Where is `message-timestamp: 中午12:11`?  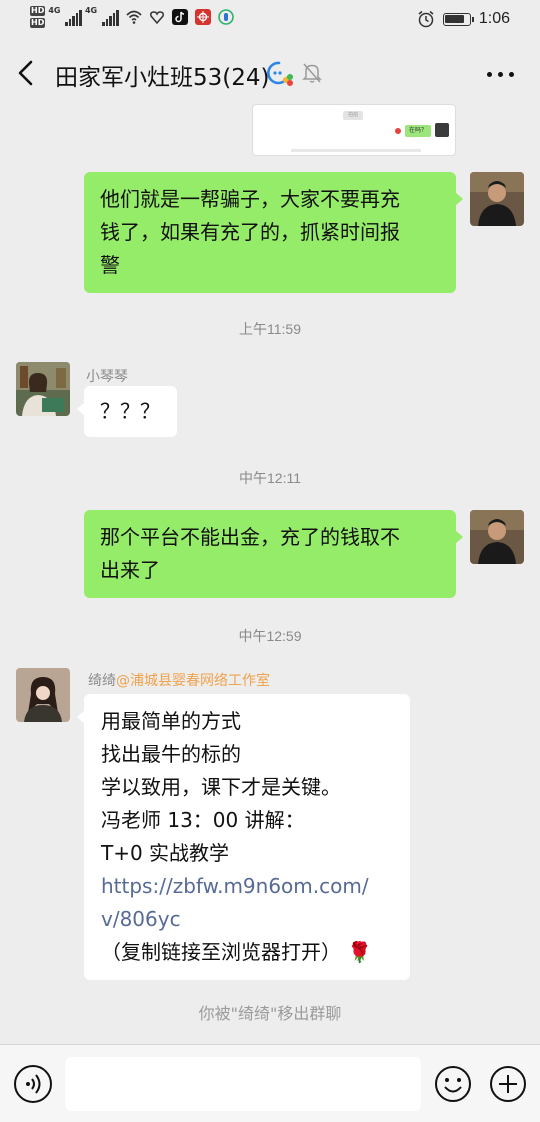 message-timestamp: 中午12:11 is located at coordinates (270, 478).